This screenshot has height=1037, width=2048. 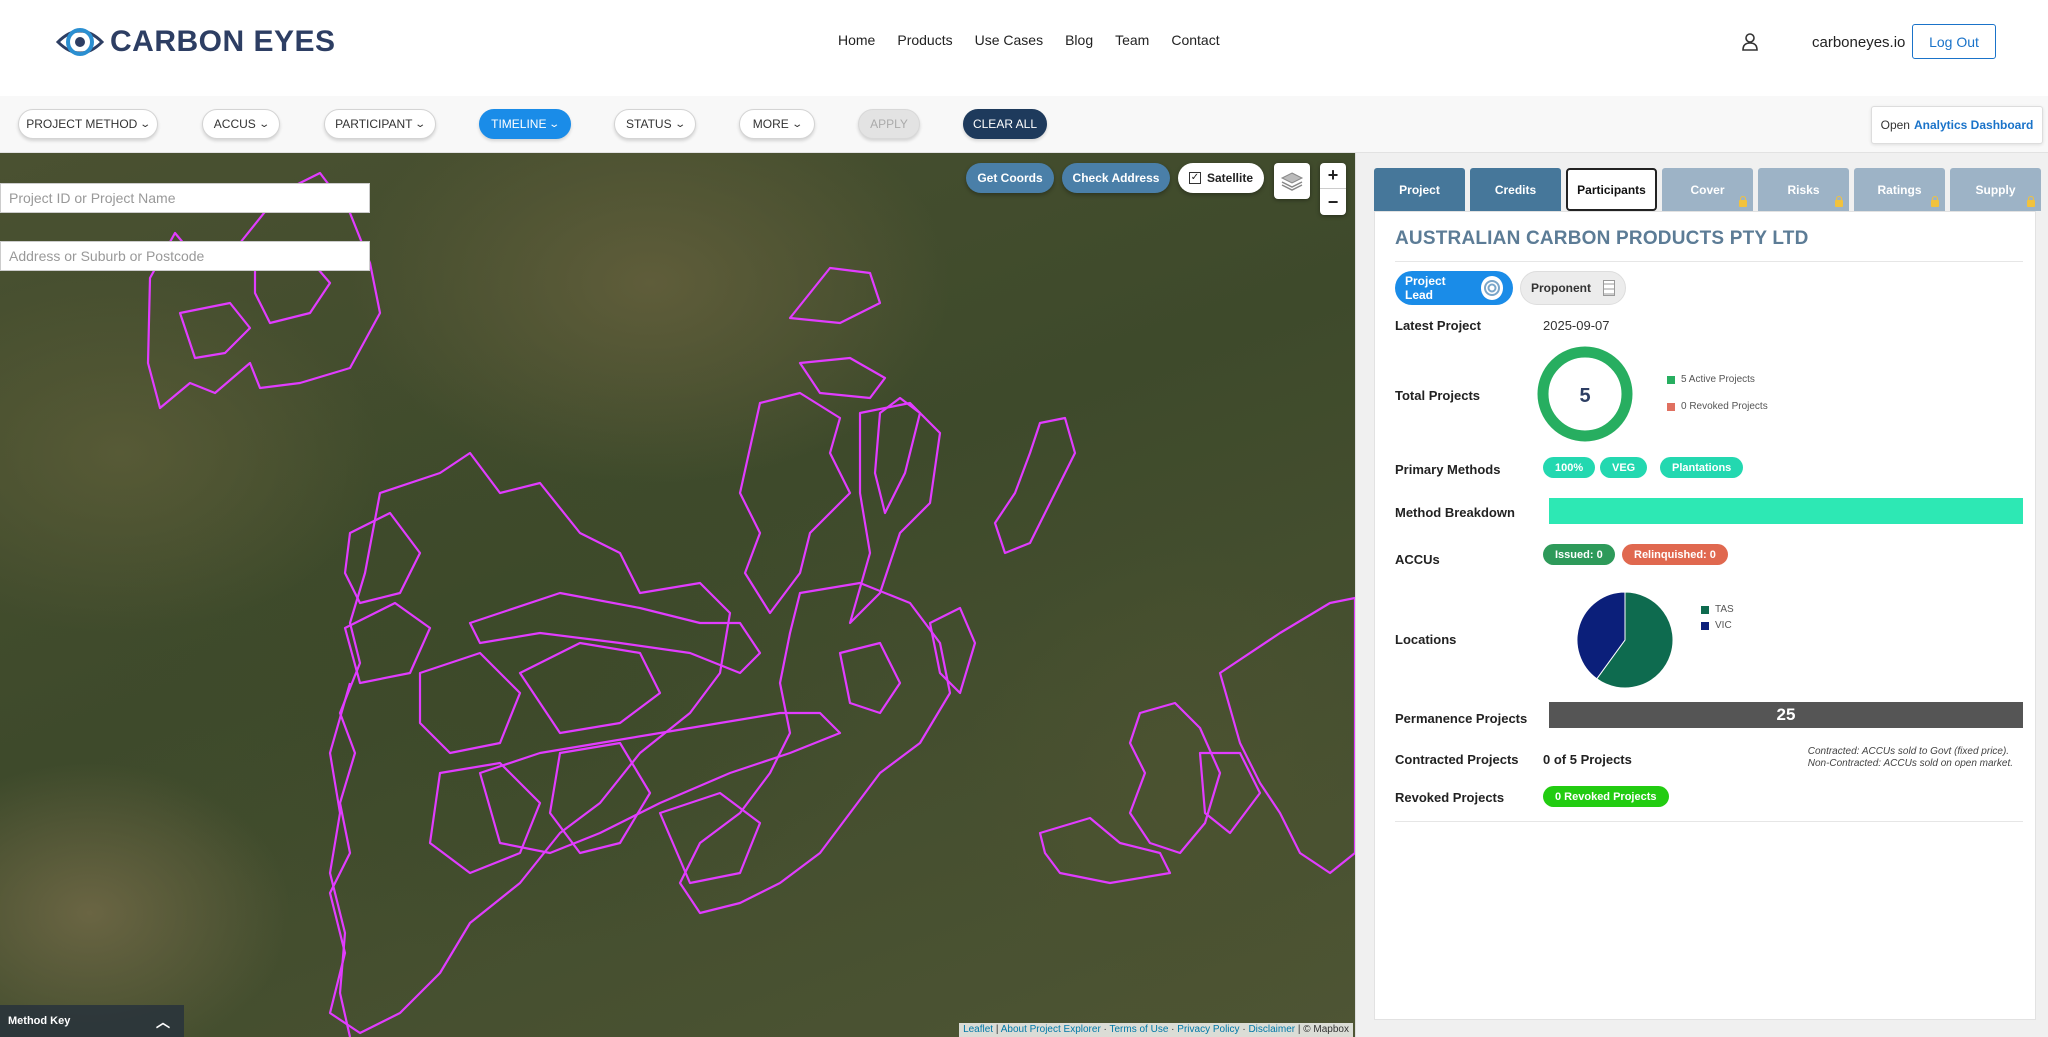 I want to click on analytics-dashboard-link: Open Analytics Dashboard, so click(x=1957, y=125).